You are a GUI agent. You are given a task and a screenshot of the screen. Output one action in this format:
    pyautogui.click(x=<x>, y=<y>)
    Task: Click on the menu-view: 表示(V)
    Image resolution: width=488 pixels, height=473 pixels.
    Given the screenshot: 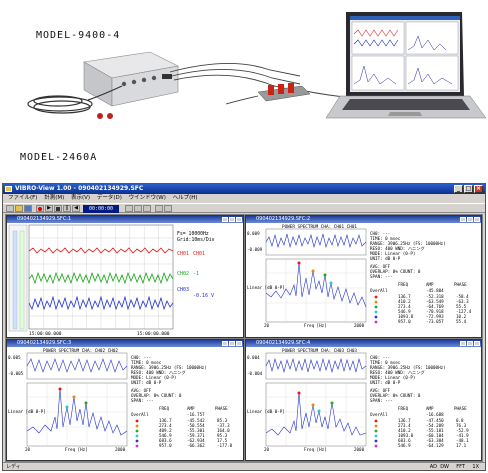 What is the action you would take?
    pyautogui.click(x=80, y=198)
    